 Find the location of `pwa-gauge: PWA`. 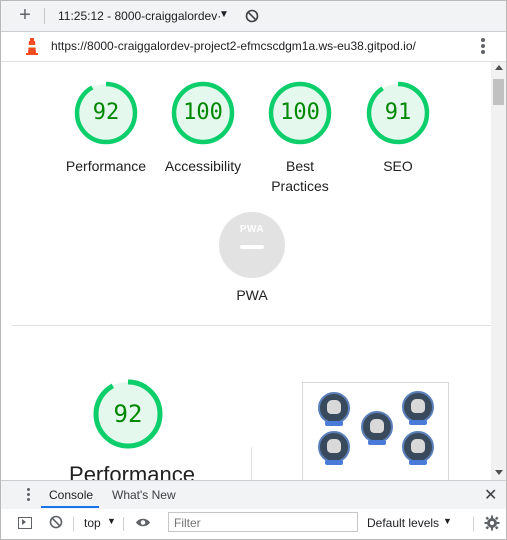

pwa-gauge: PWA is located at coordinates (252, 245).